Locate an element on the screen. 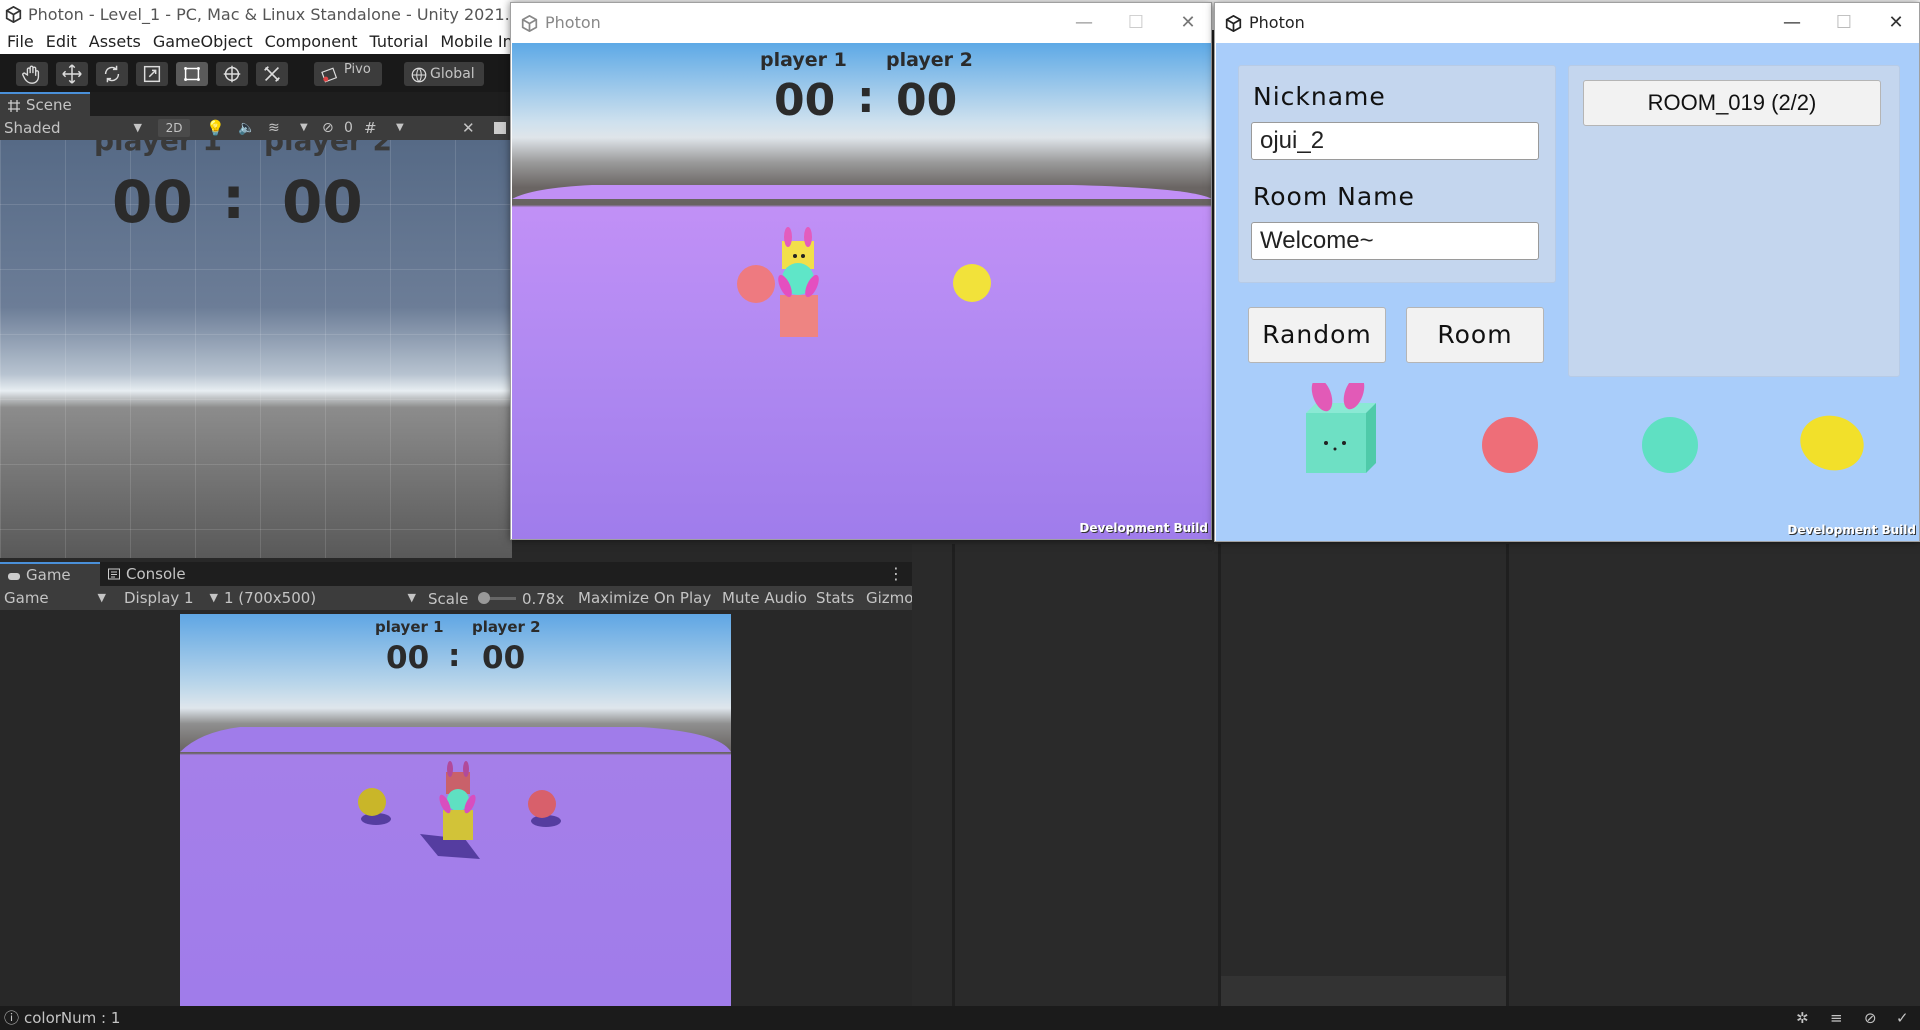 This screenshot has height=1030, width=1920. lighting-icon: 💡 is located at coordinates (215, 128).